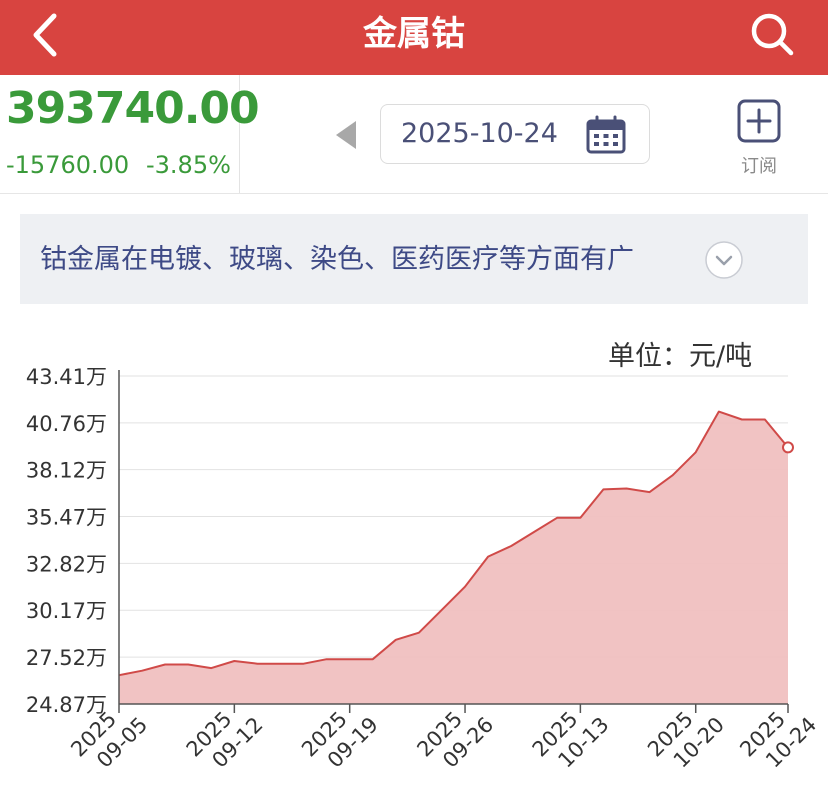  What do you see at coordinates (66, 611) in the screenshot?
I see `y-tick-label: 30.17万` at bounding box center [66, 611].